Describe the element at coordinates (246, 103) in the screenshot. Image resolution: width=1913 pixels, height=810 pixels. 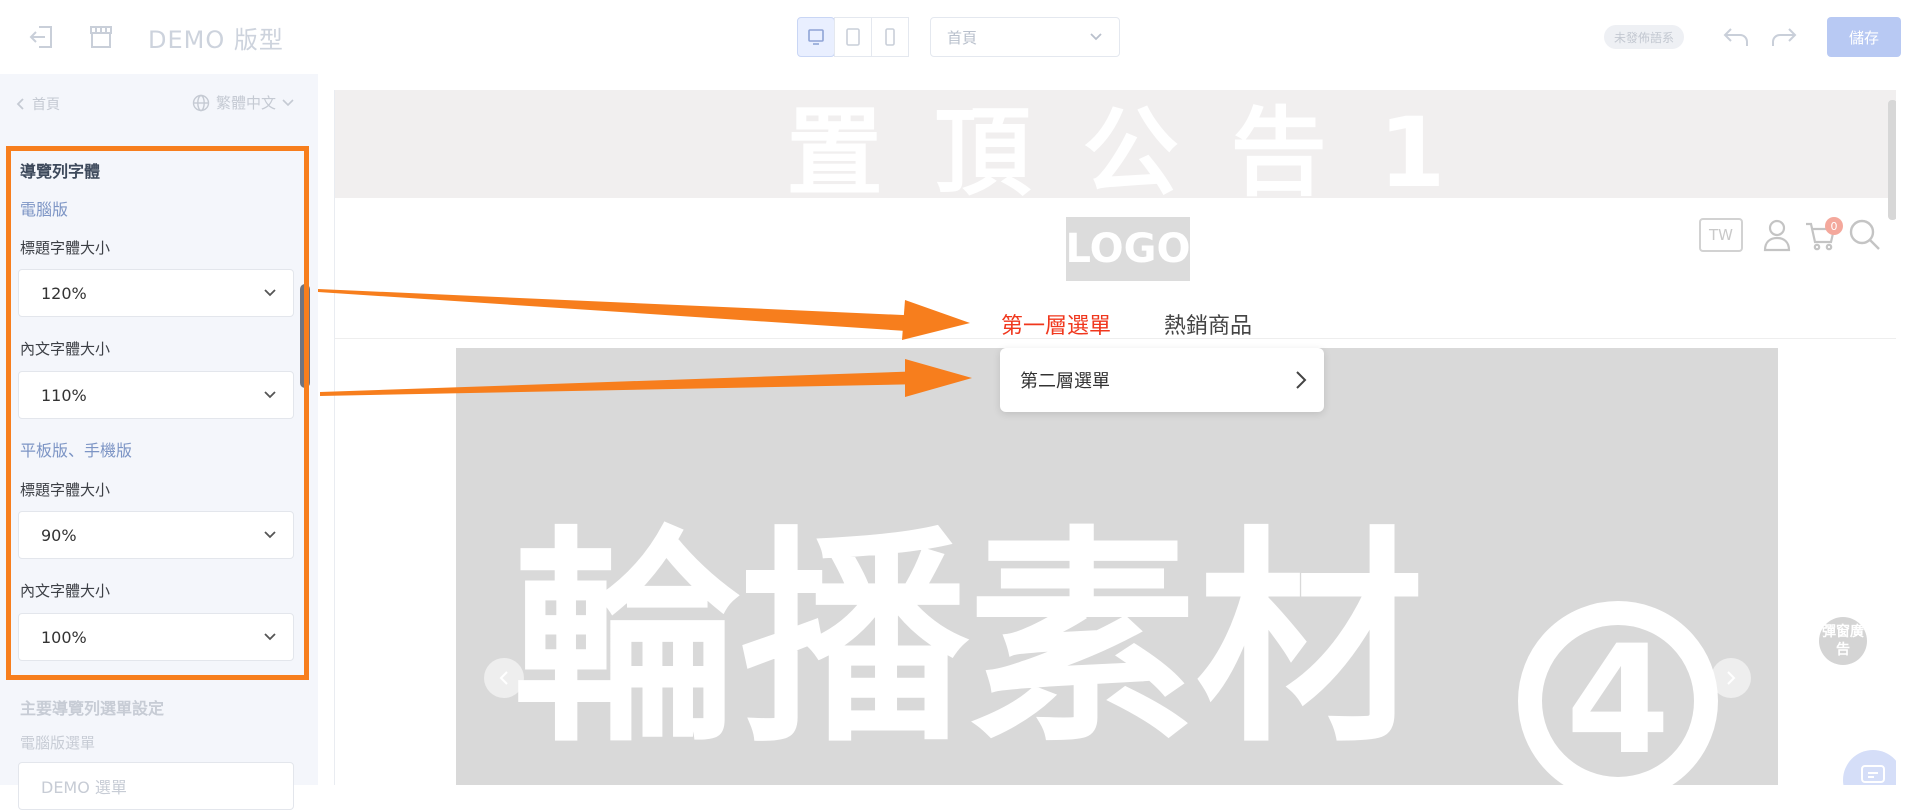
I see `language-label: 繁體中文` at that location.